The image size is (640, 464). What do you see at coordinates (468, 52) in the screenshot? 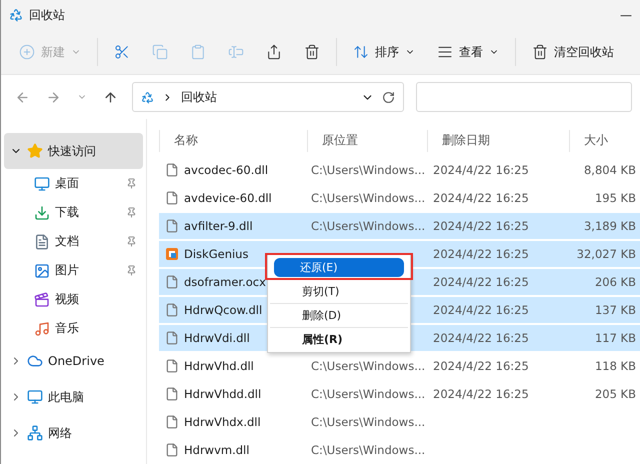
I see `view-button: 查看` at bounding box center [468, 52].